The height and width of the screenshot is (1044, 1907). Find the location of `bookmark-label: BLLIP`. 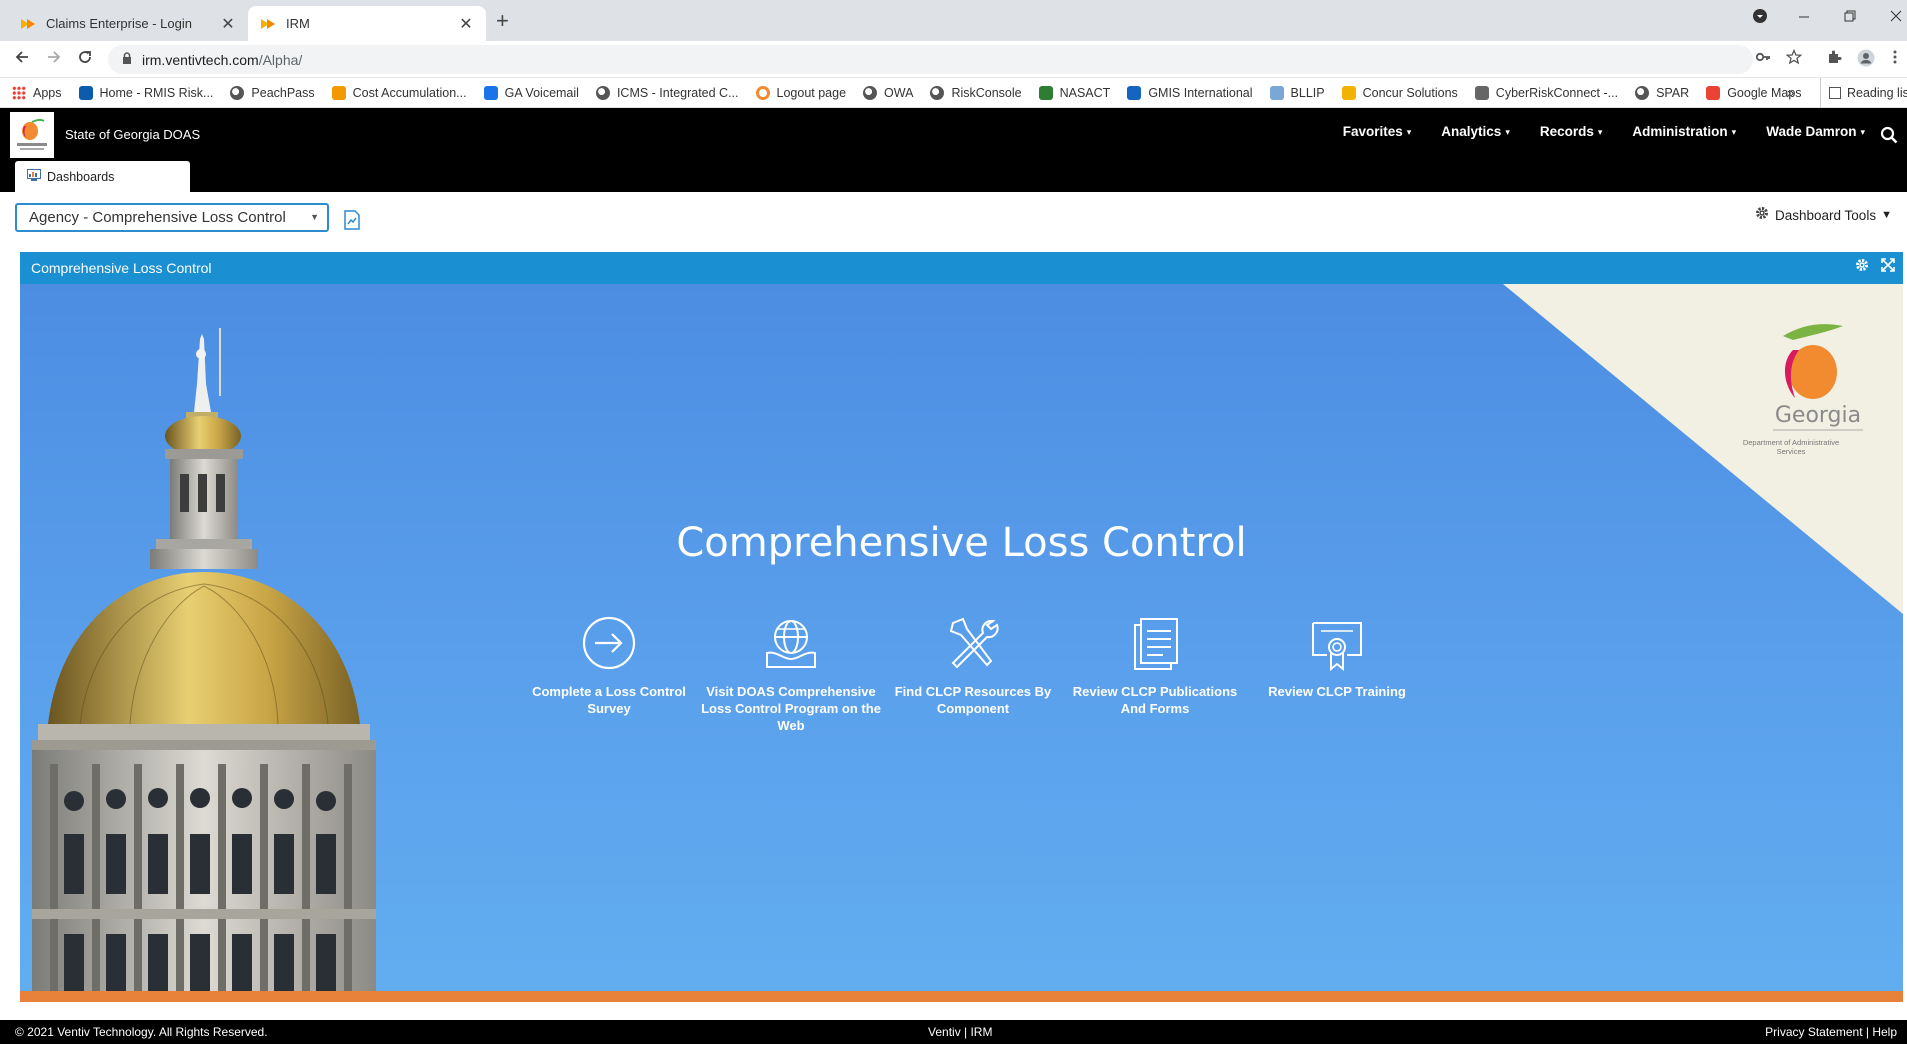

bookmark-label: BLLIP is located at coordinates (1307, 92).